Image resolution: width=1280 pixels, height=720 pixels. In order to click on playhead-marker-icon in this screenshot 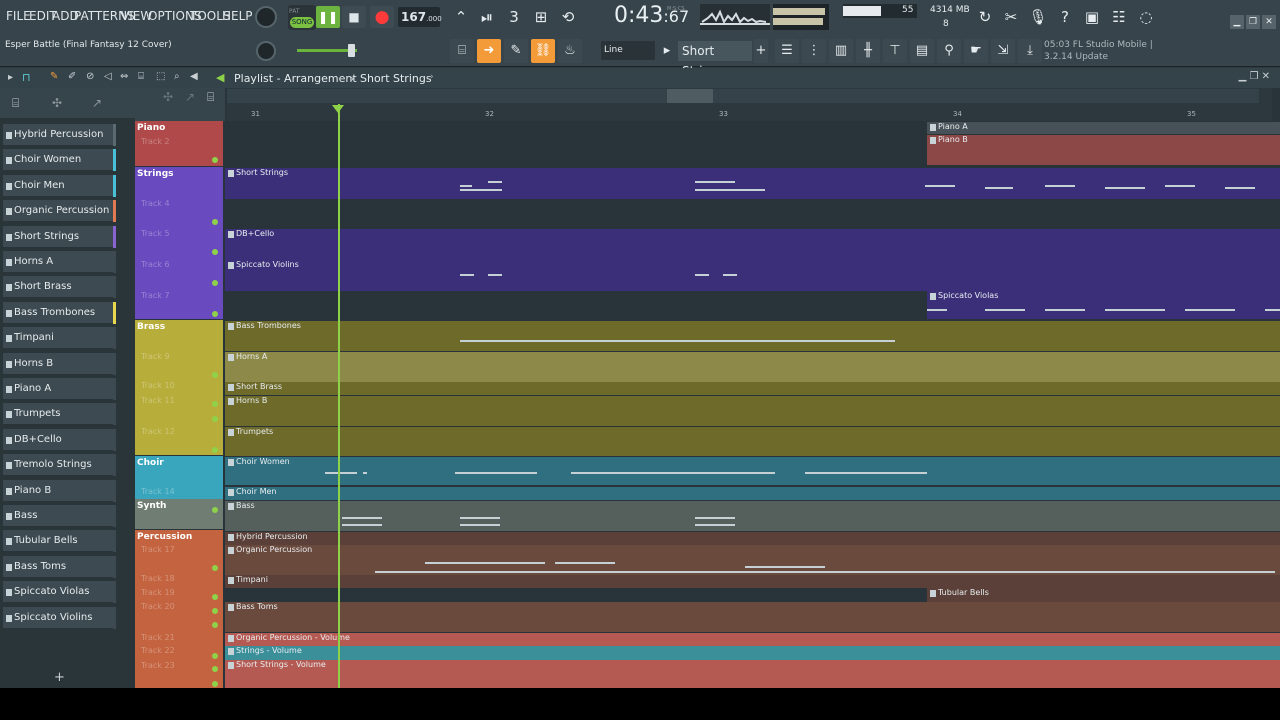, I will do `click(338, 109)`.